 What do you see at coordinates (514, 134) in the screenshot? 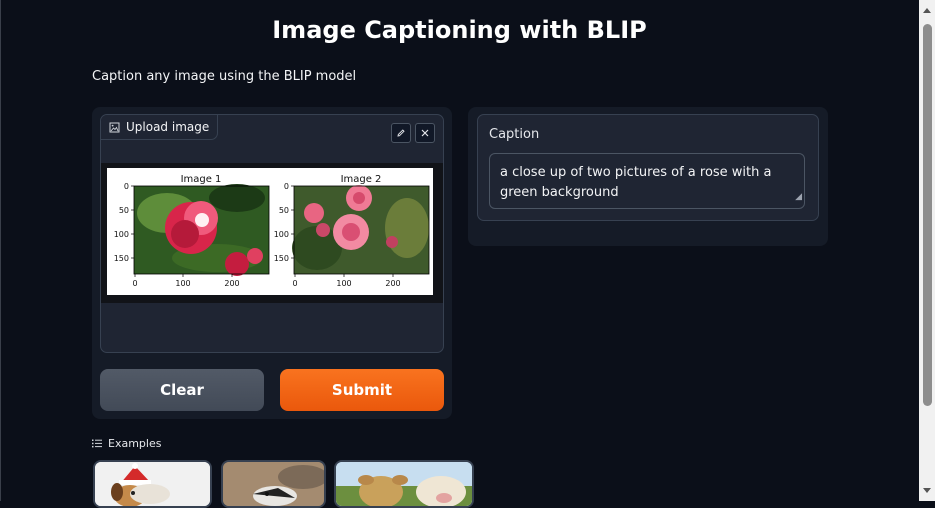
I see `caption-label: Caption` at bounding box center [514, 134].